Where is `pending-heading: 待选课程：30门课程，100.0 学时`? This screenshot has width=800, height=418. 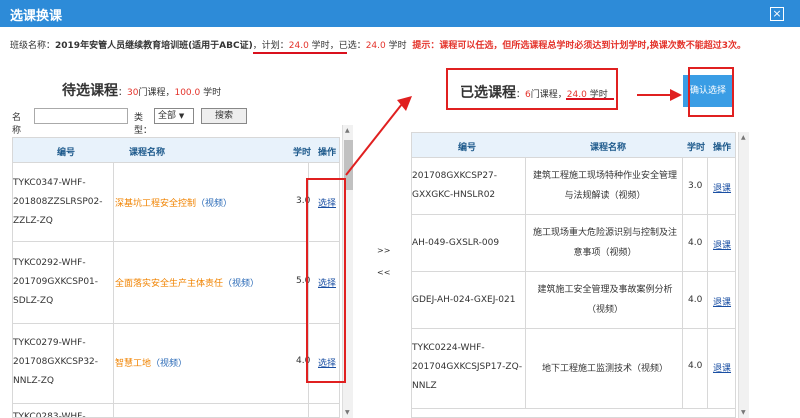 pending-heading: 待选课程：30门课程，100.0 学时 is located at coordinates (141, 90).